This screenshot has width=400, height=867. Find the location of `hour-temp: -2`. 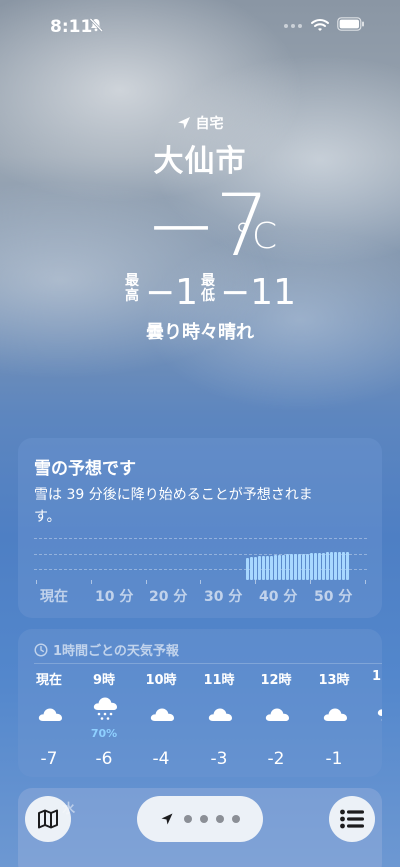

hour-temp: -2 is located at coordinates (276, 759).